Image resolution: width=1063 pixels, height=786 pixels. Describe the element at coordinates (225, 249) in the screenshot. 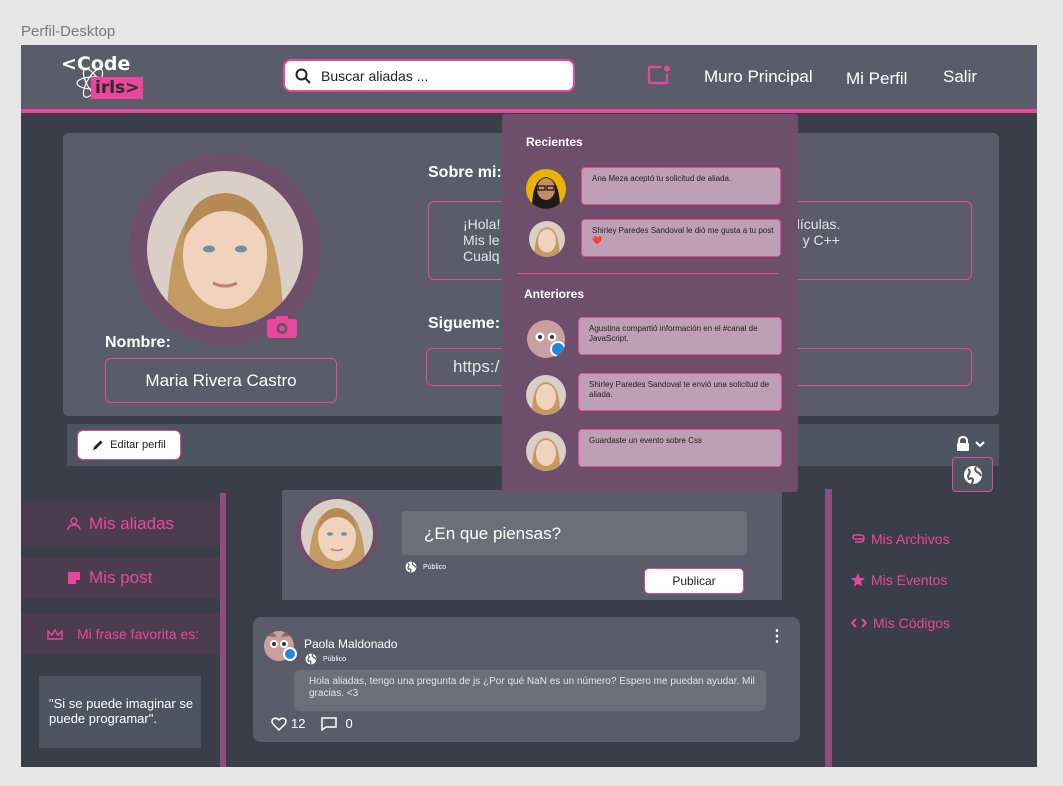

I see `profile-avatar` at that location.